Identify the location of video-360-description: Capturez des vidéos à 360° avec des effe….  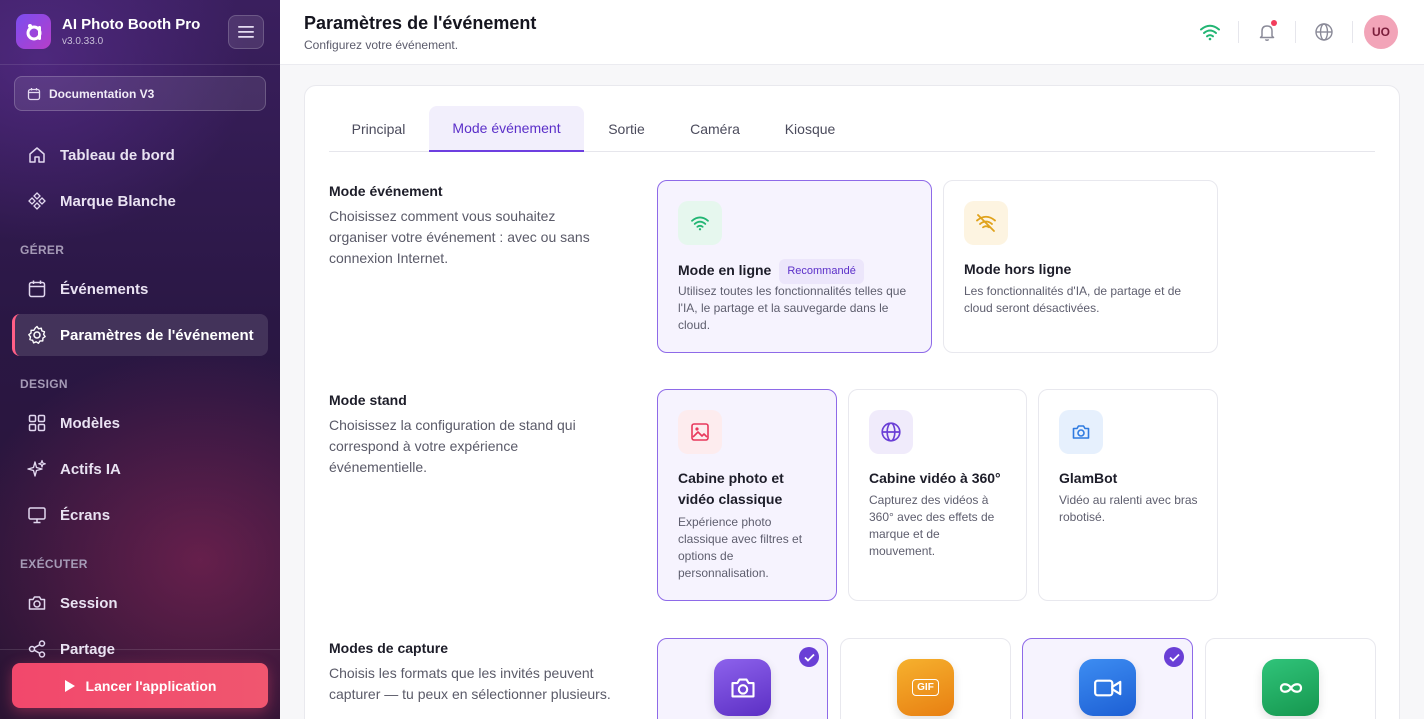
(932, 525).